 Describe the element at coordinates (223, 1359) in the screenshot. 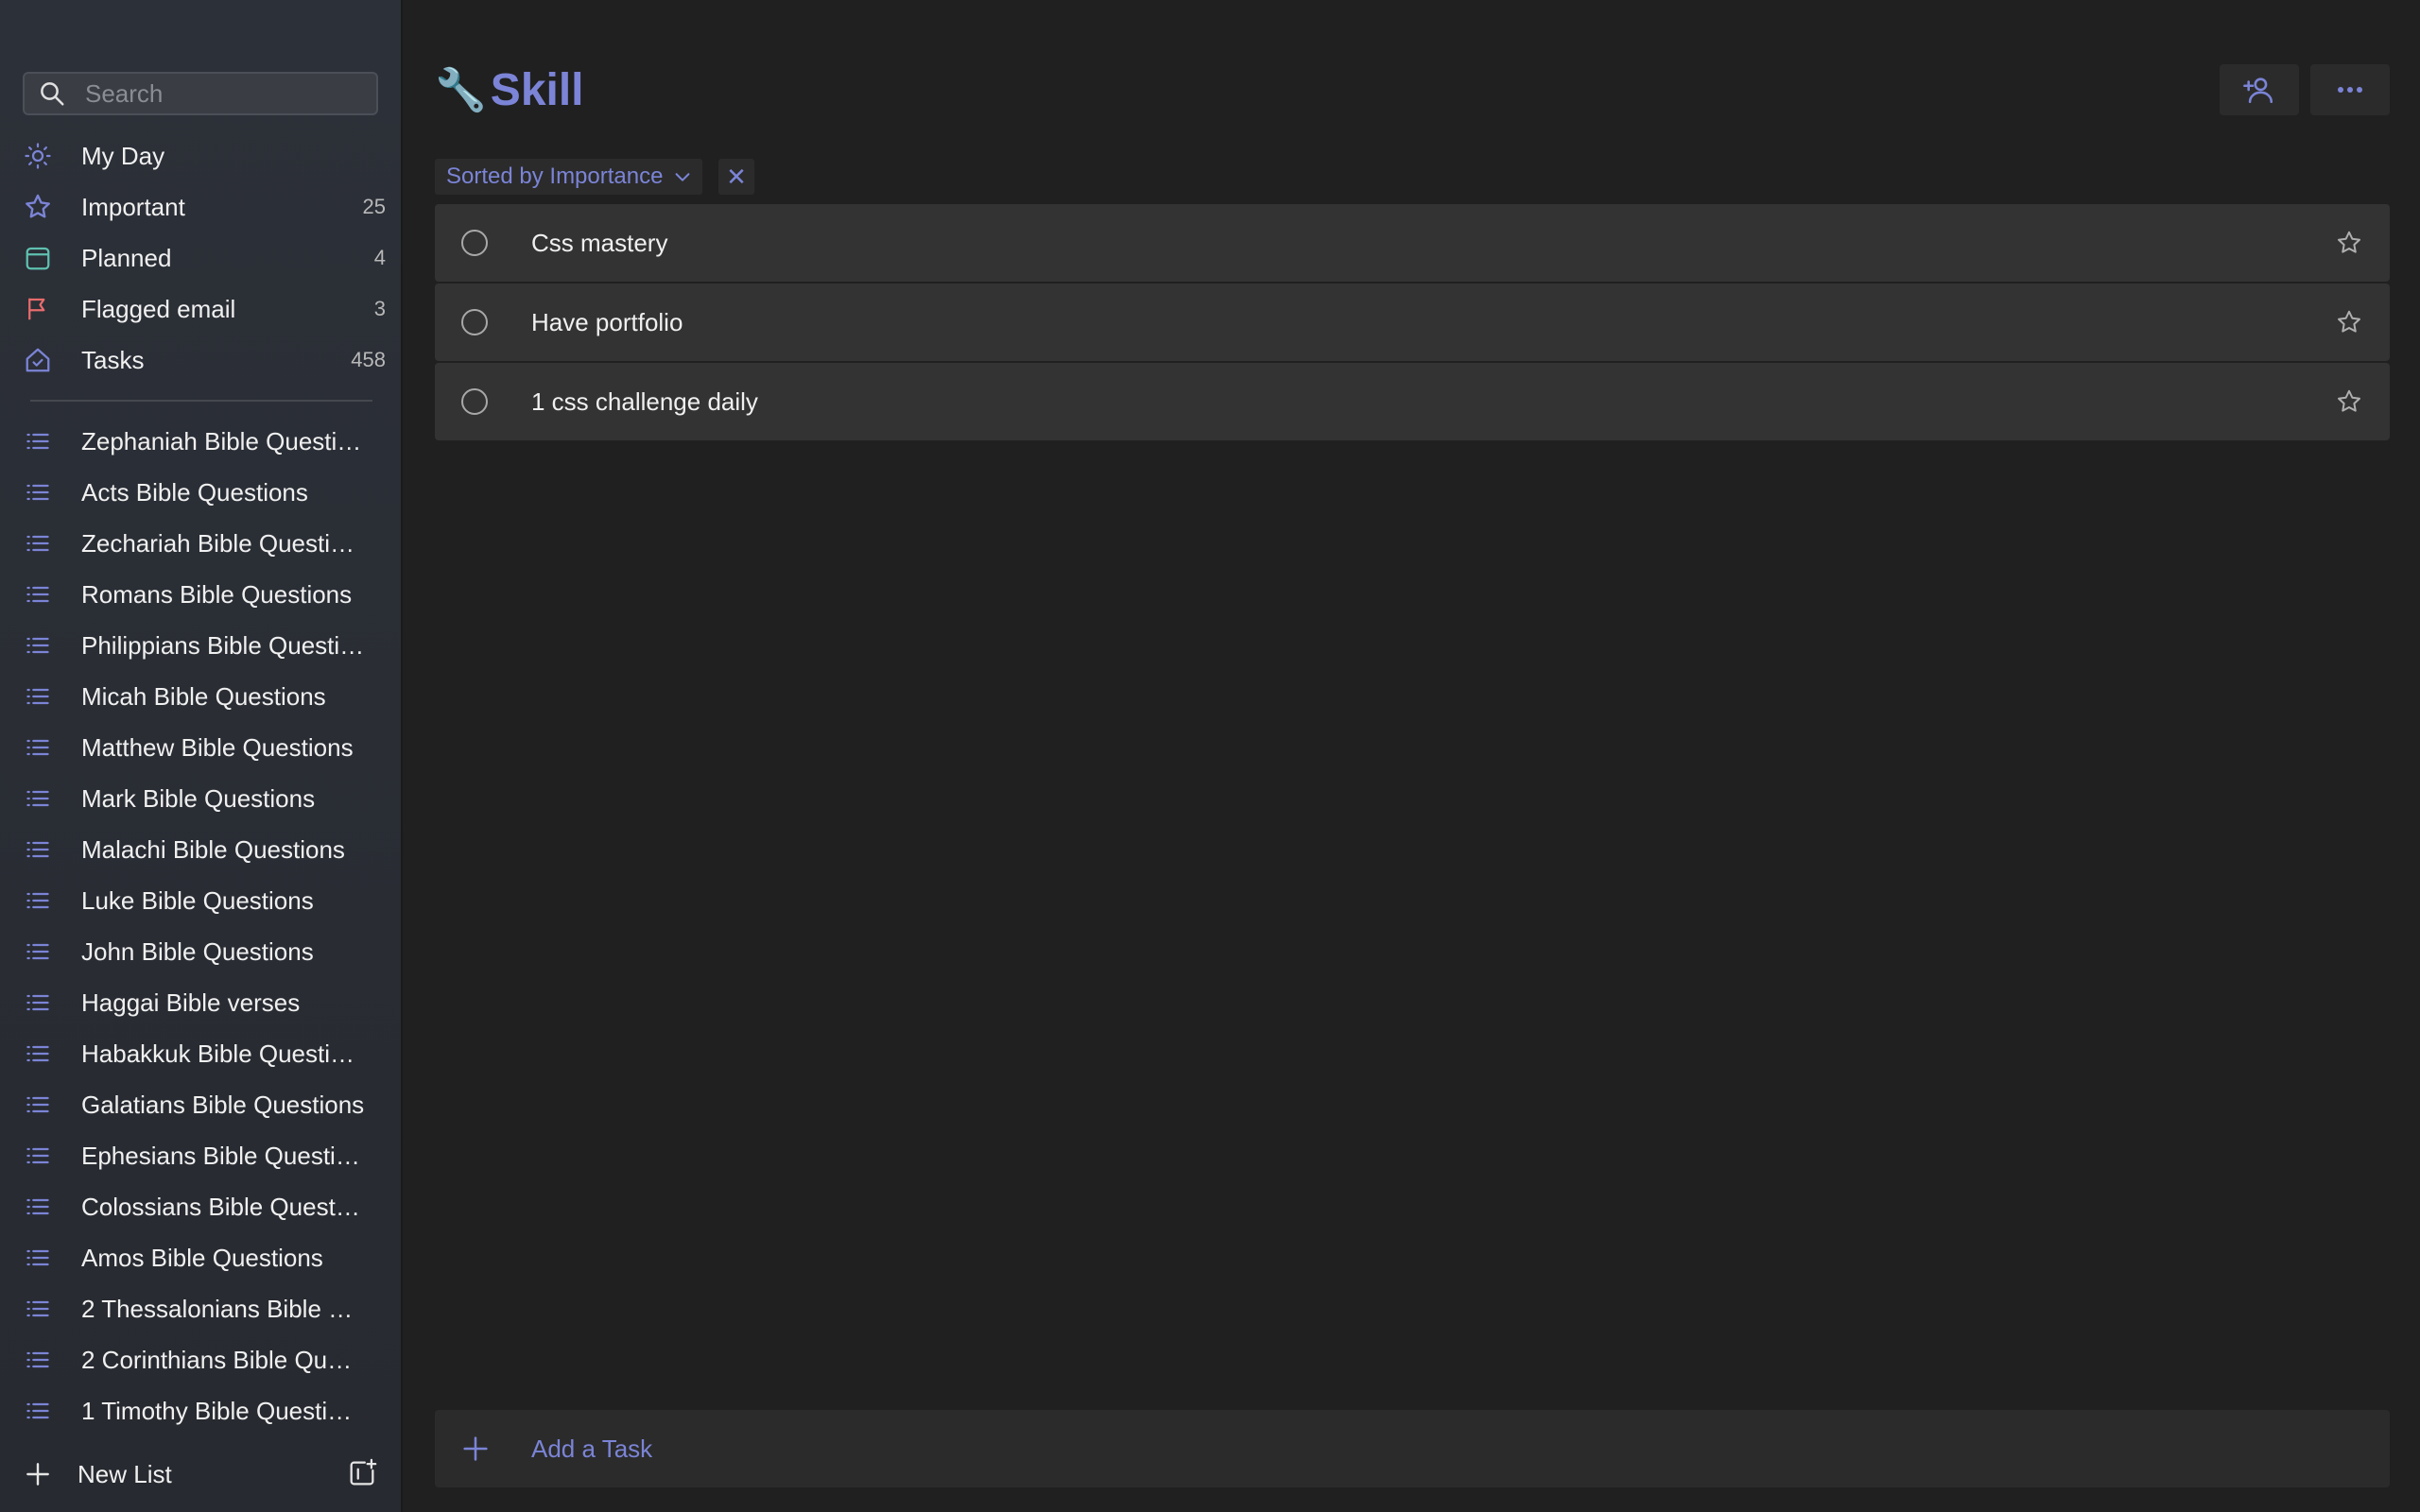

I see `list-item-label: 2 Corinthians Bible Questions` at that location.